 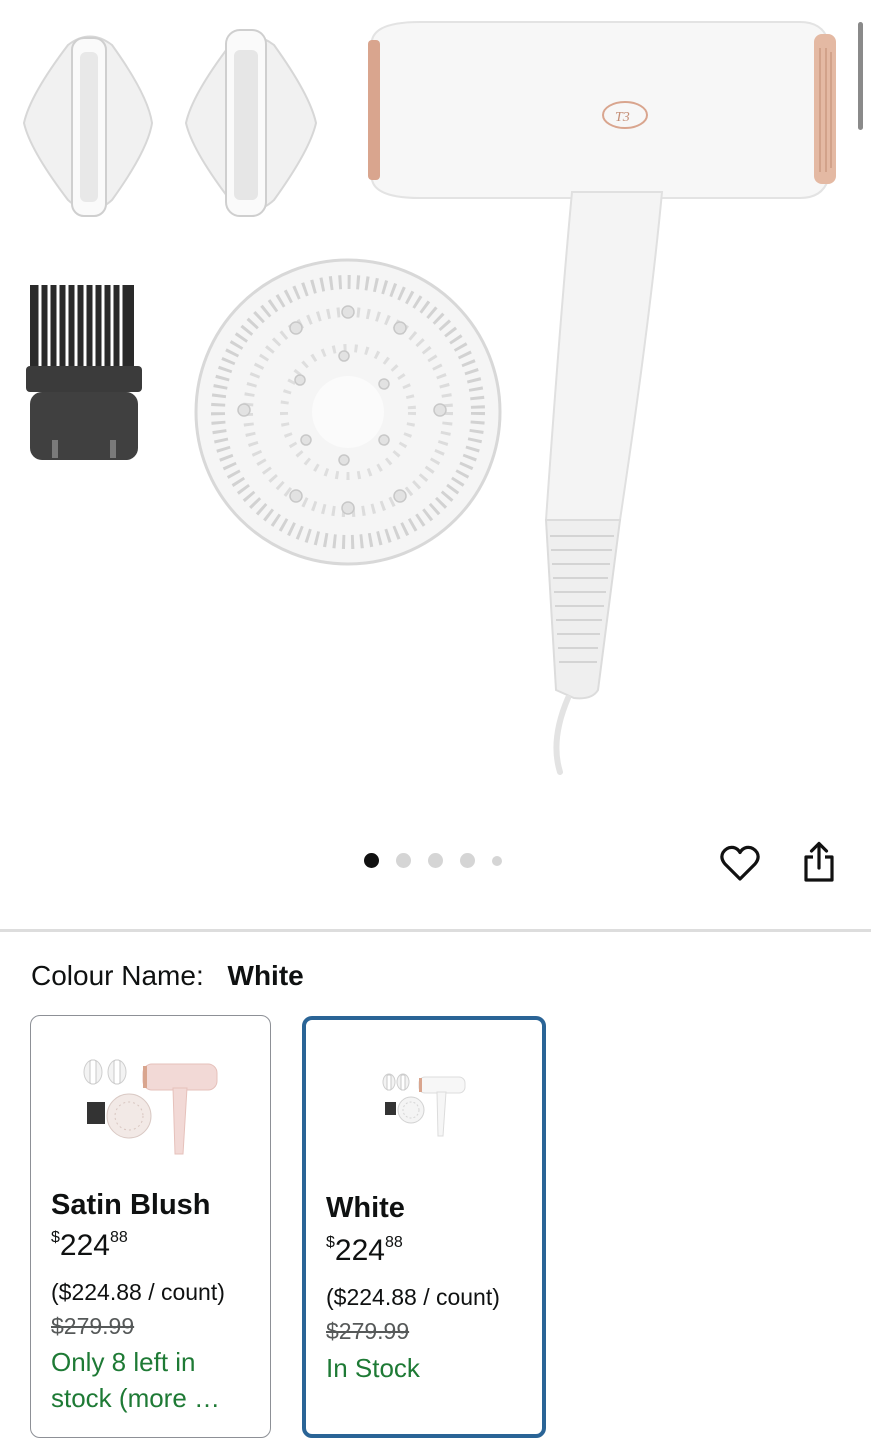 I want to click on concentrator-nozzle-2-image, so click(x=251, y=123).